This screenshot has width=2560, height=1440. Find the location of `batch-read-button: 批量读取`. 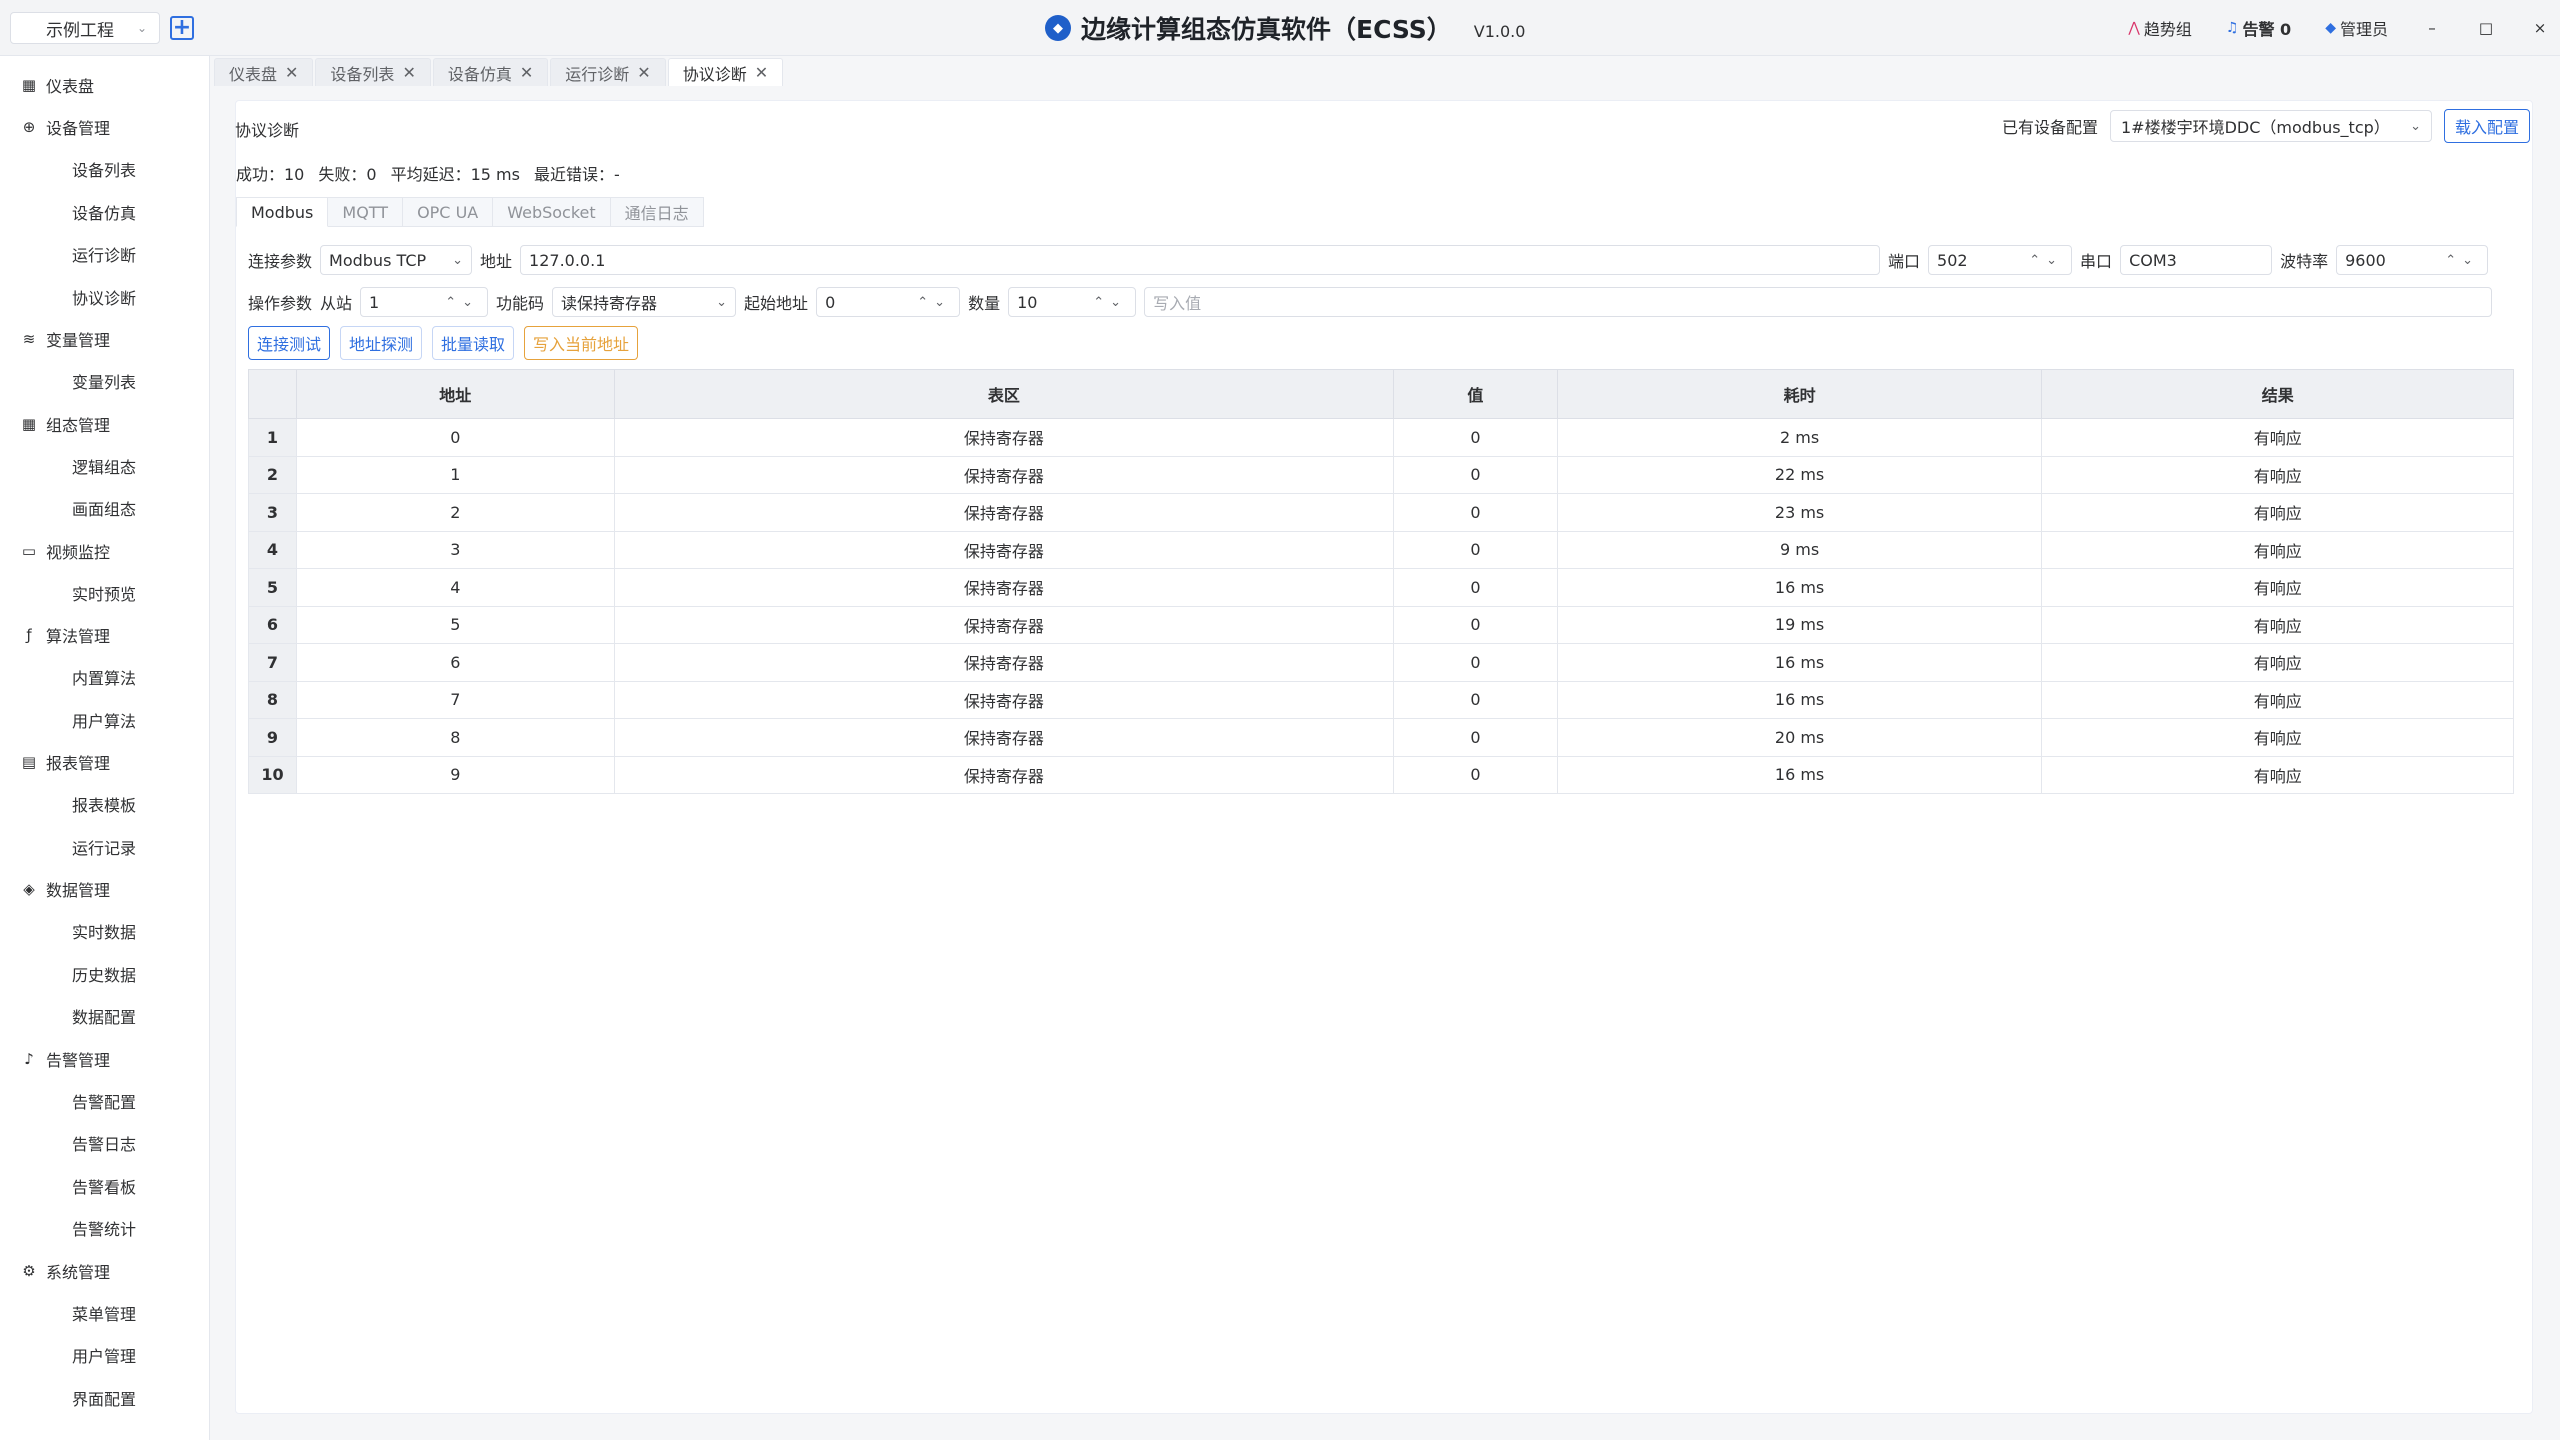

batch-read-button: 批量读取 is located at coordinates (473, 343).